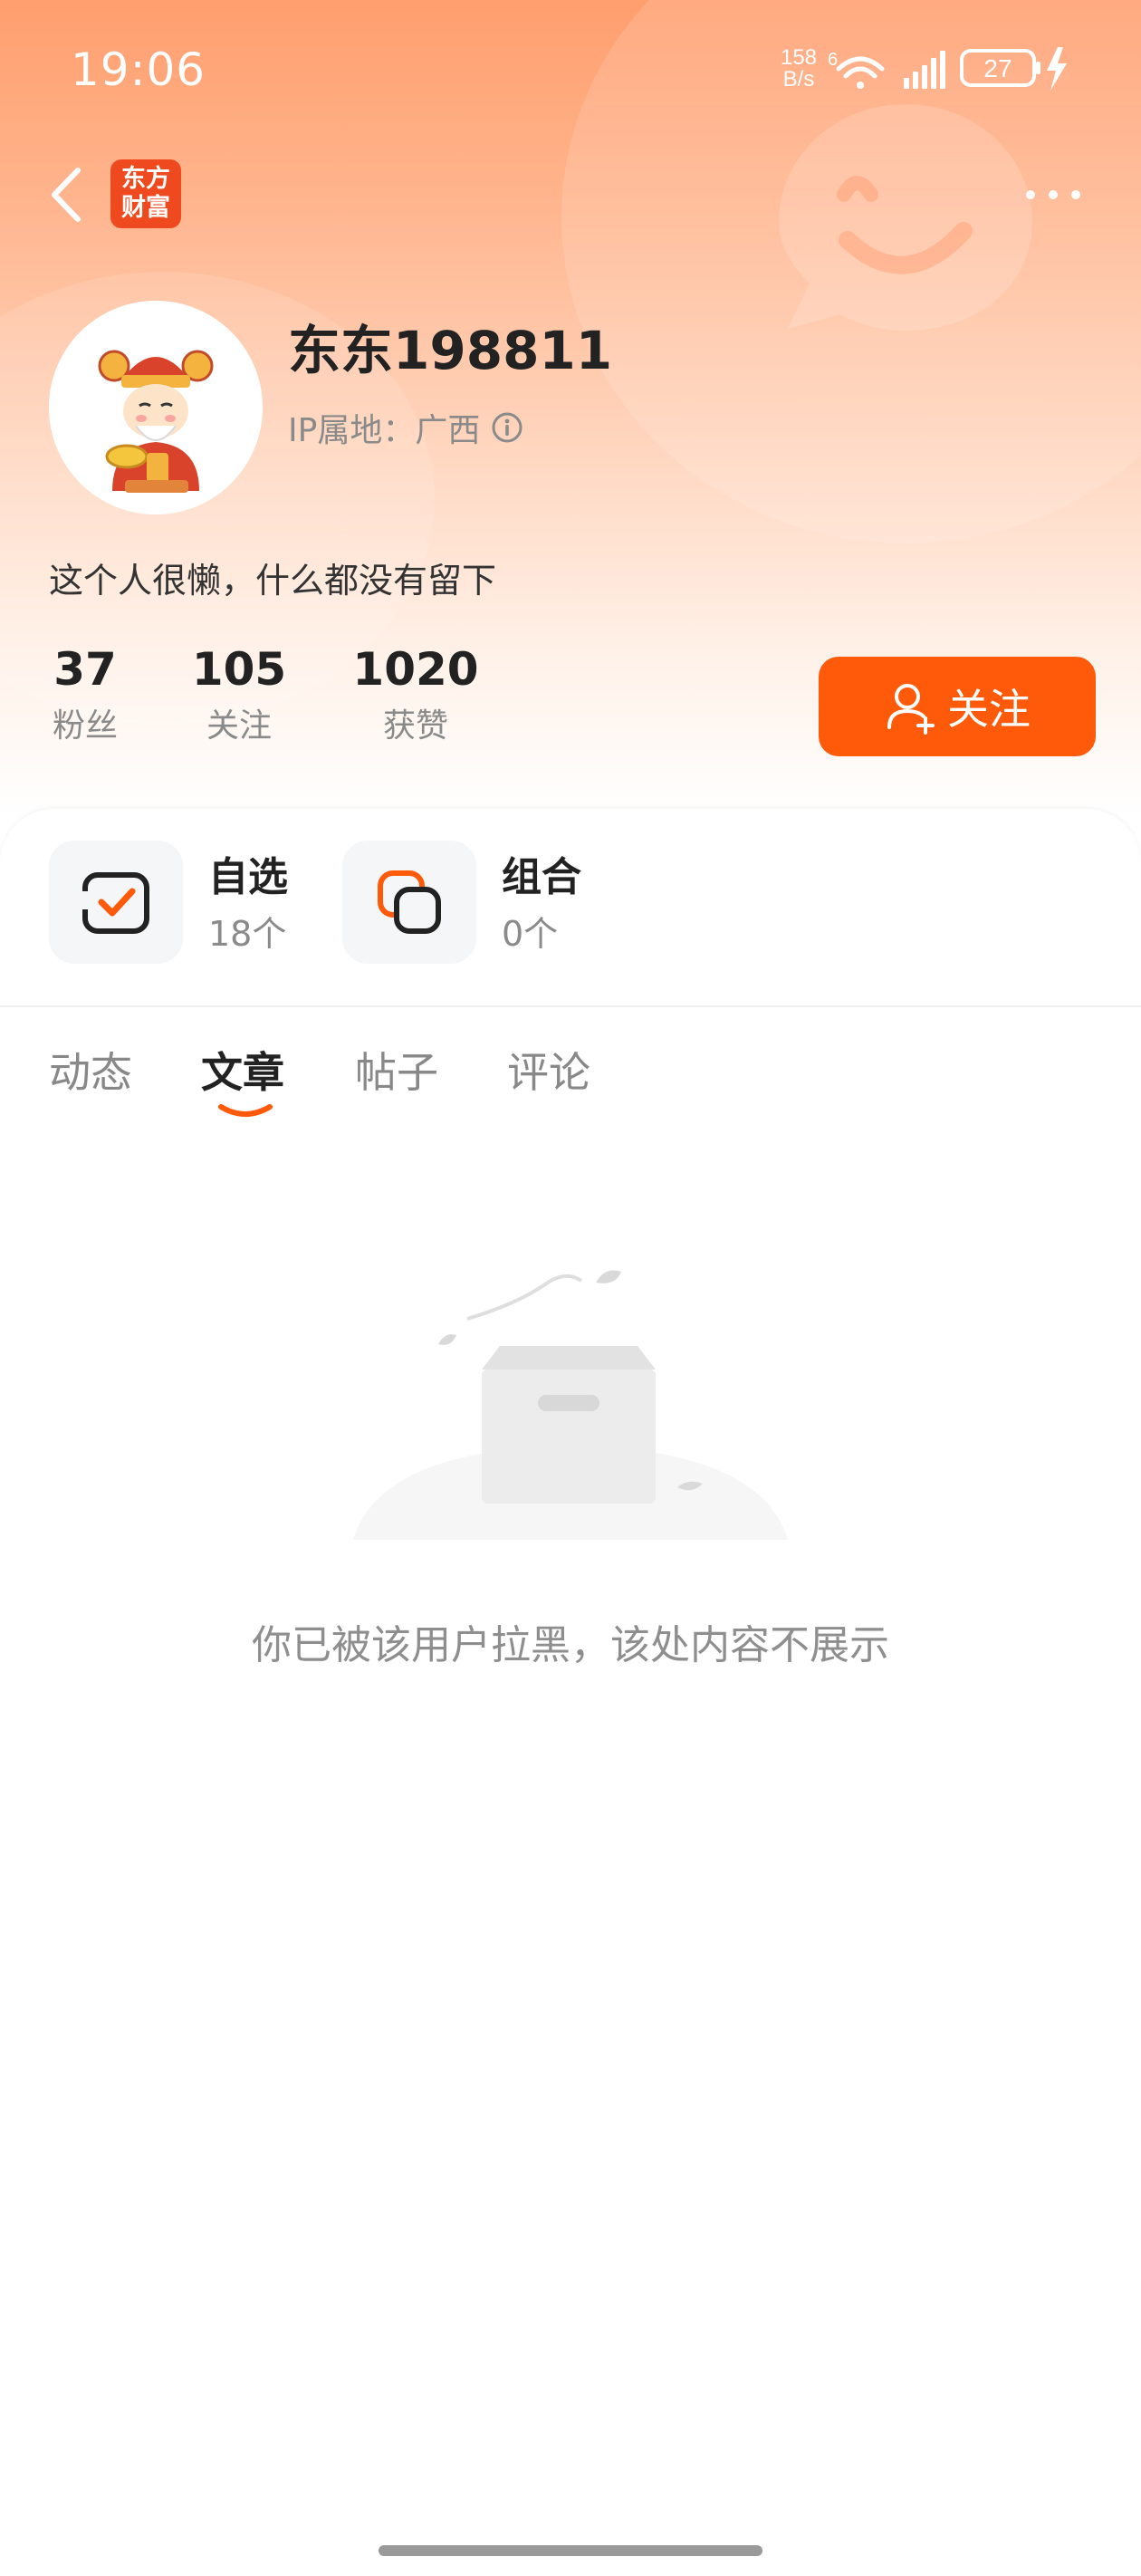 Image resolution: width=1141 pixels, height=2576 pixels. I want to click on network-speed-value: 158, so click(799, 57).